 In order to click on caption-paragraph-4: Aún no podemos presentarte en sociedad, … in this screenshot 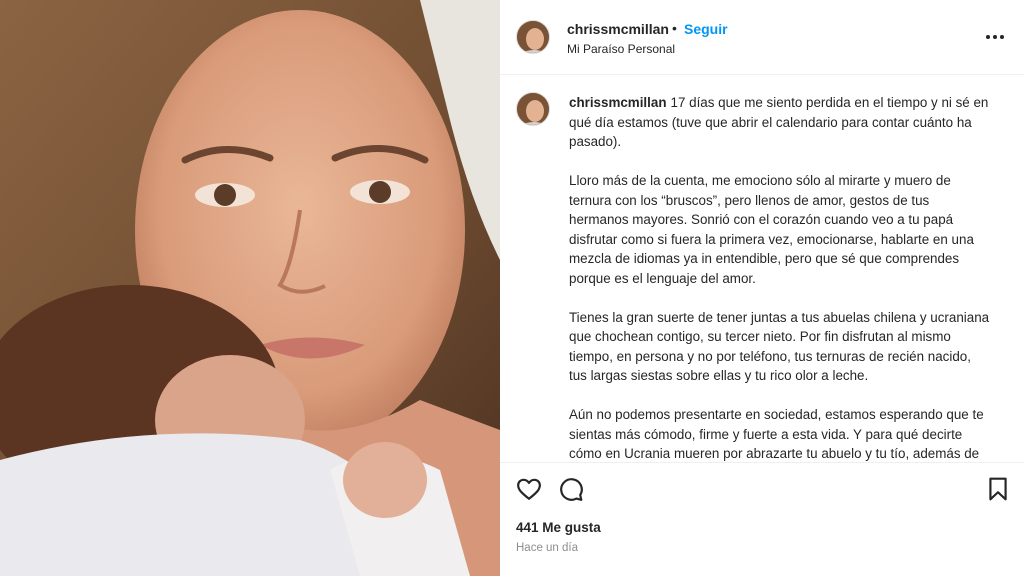, I will do `click(776, 434)`.